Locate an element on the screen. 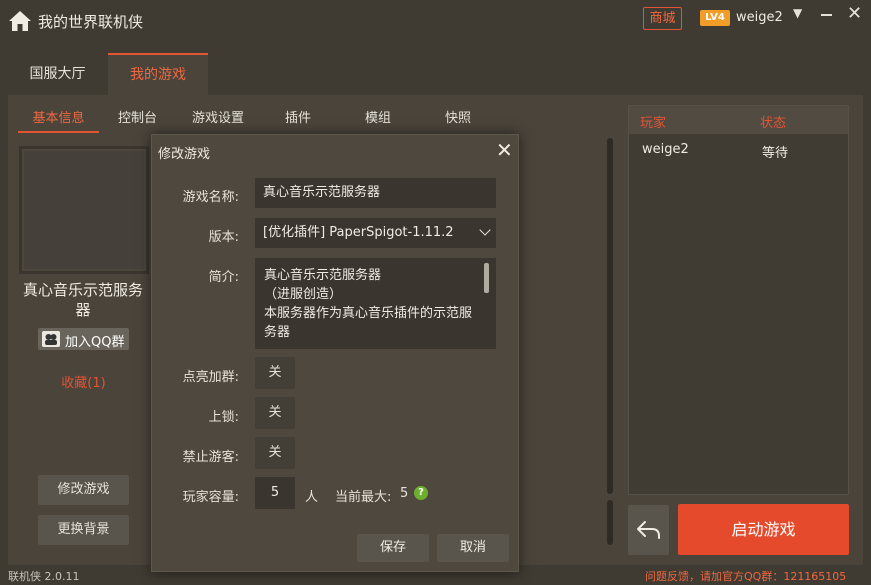  server-name: 真心音乐示范服务器 is located at coordinates (82, 300).